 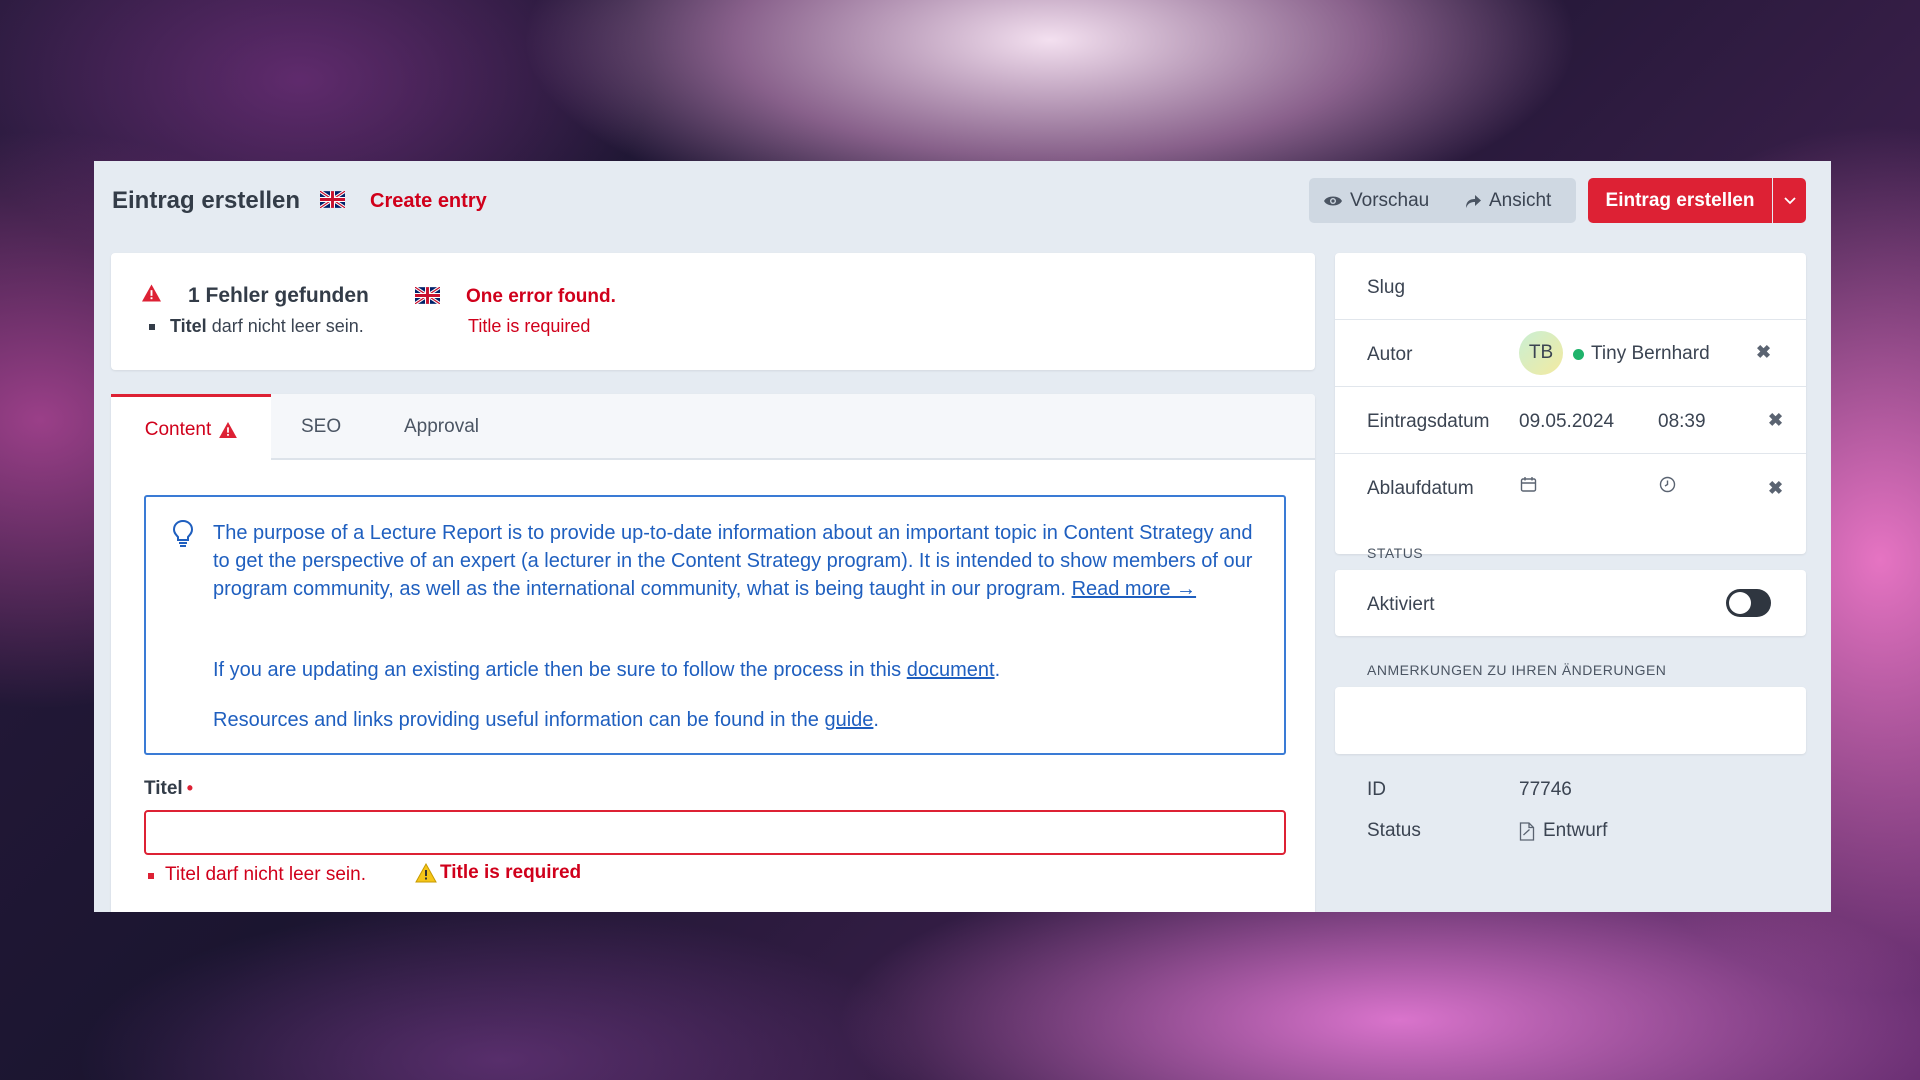 I want to click on expiry-date-label: Ablaufdatum, so click(x=1420, y=488).